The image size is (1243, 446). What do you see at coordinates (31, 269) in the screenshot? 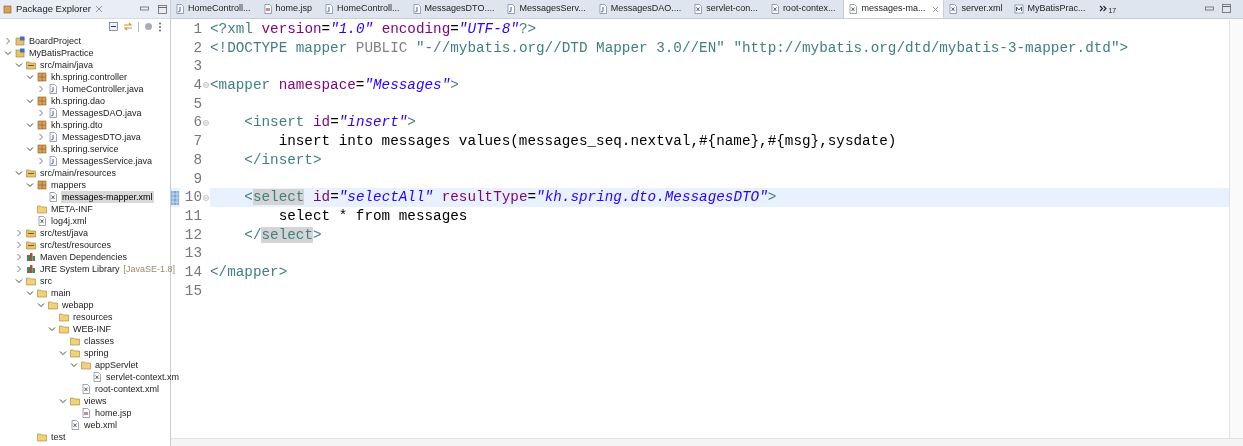
I see `library-icon` at bounding box center [31, 269].